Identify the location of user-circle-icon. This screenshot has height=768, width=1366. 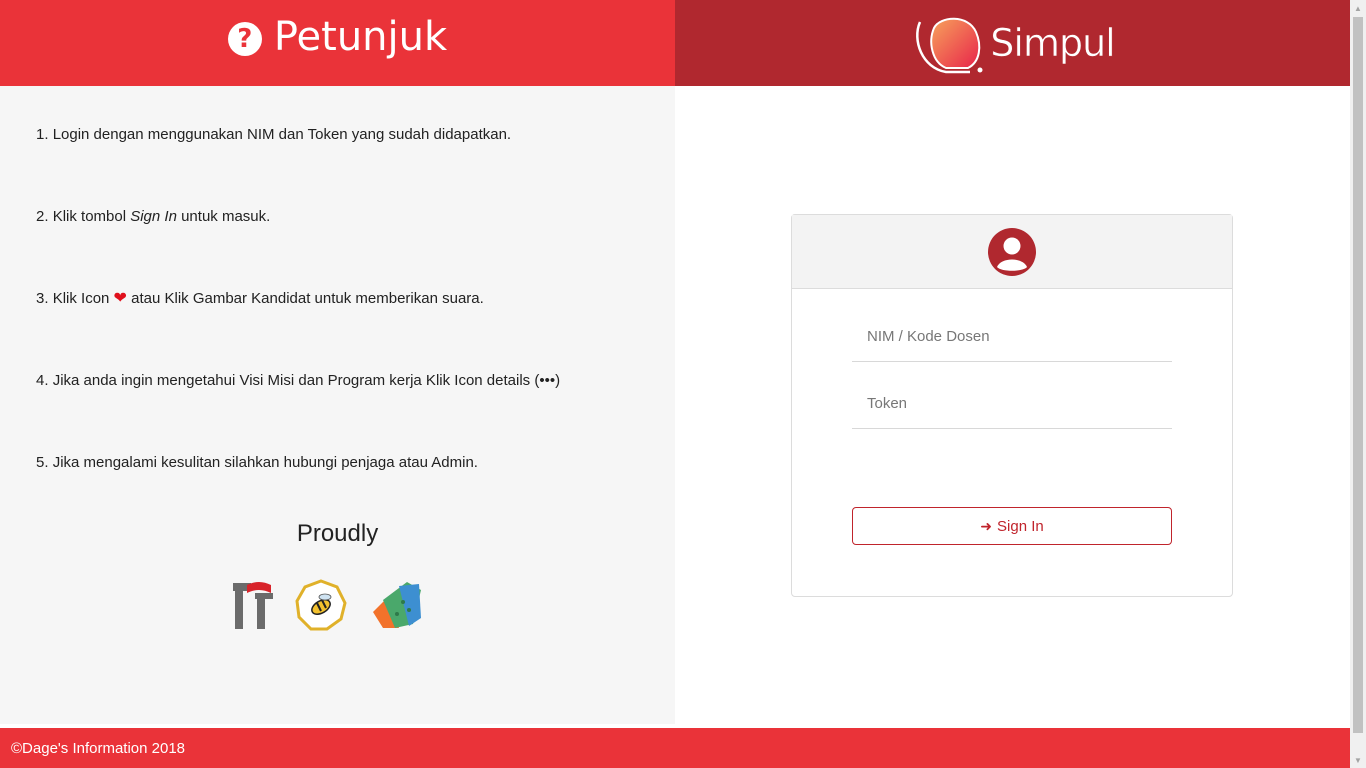
(1012, 251).